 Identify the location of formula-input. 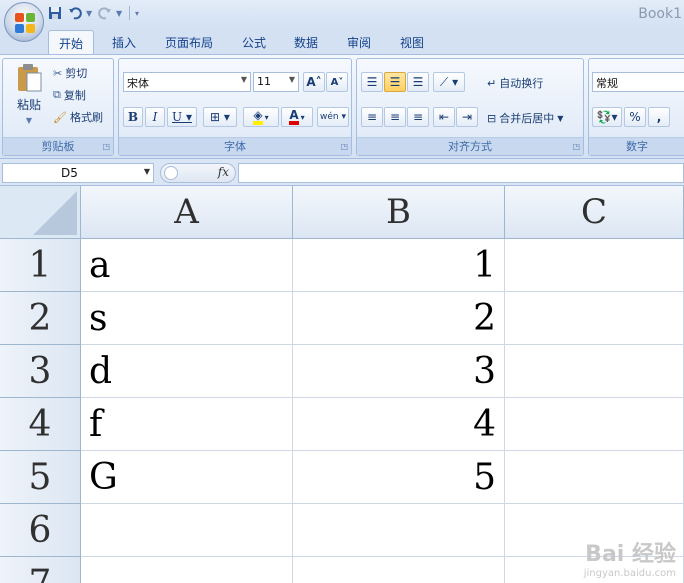
(461, 173).